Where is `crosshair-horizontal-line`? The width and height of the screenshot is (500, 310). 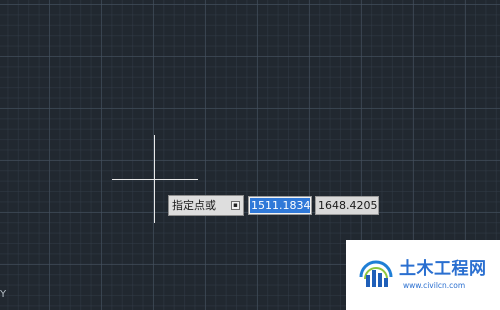 crosshair-horizontal-line is located at coordinates (155, 179).